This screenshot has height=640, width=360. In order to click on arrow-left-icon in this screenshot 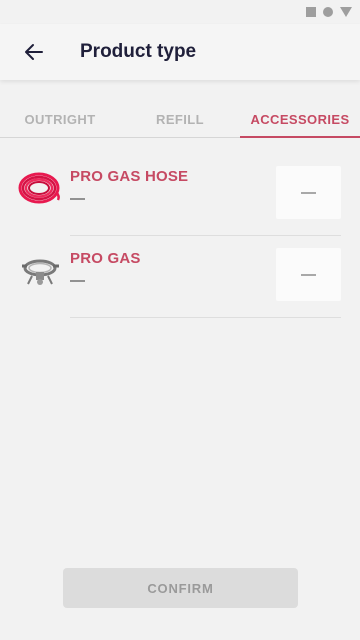, I will do `click(34, 52)`.